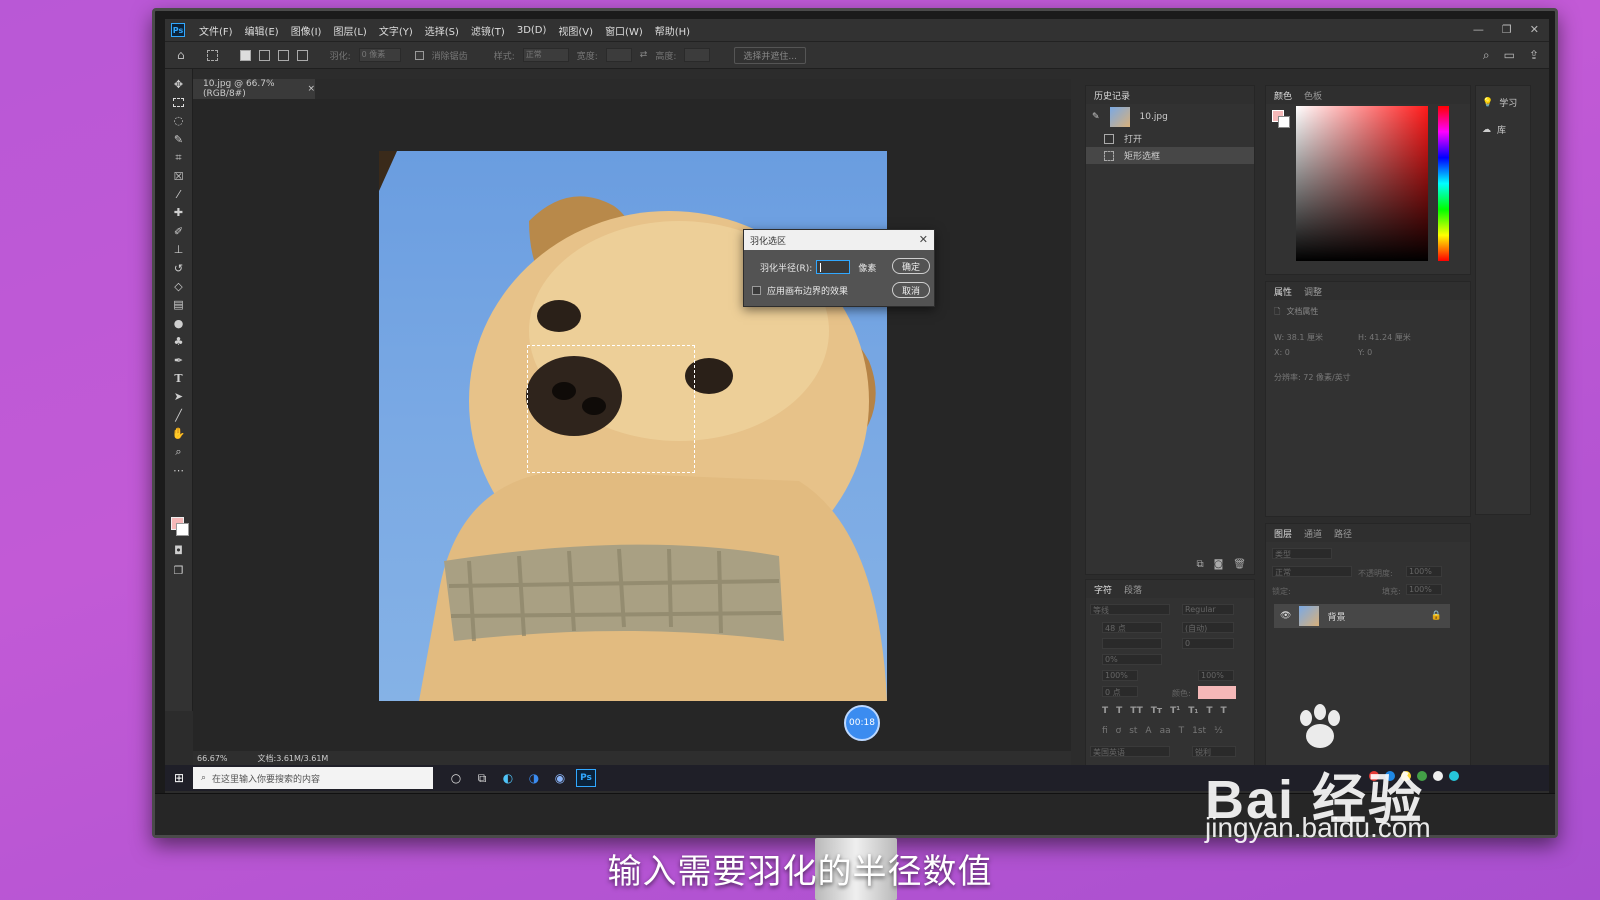  I want to click on marquee-tool-icon, so click(179, 102).